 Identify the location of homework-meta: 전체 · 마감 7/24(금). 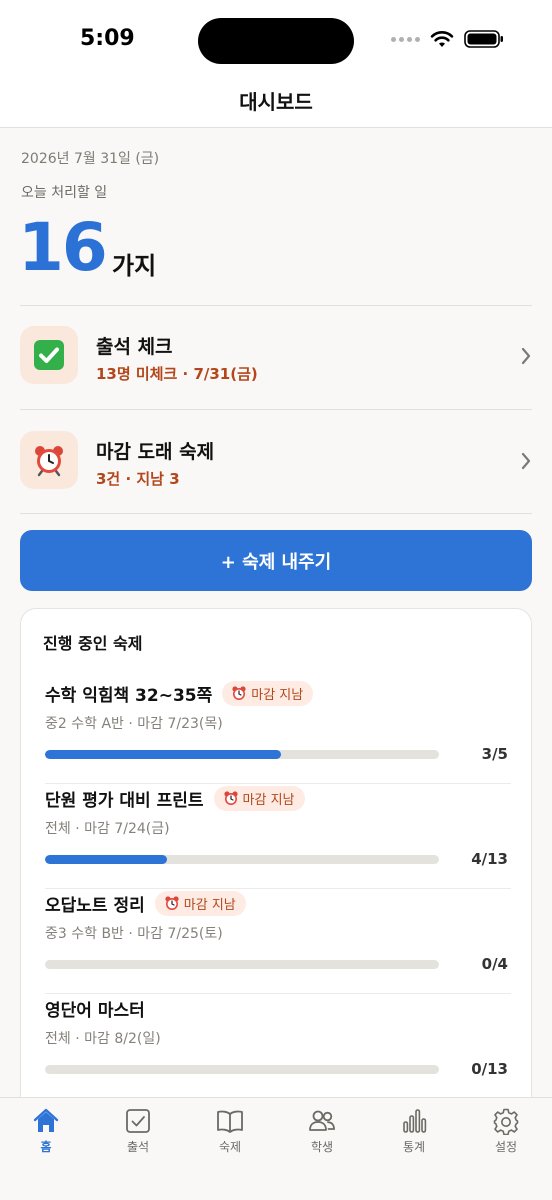
(107, 829).